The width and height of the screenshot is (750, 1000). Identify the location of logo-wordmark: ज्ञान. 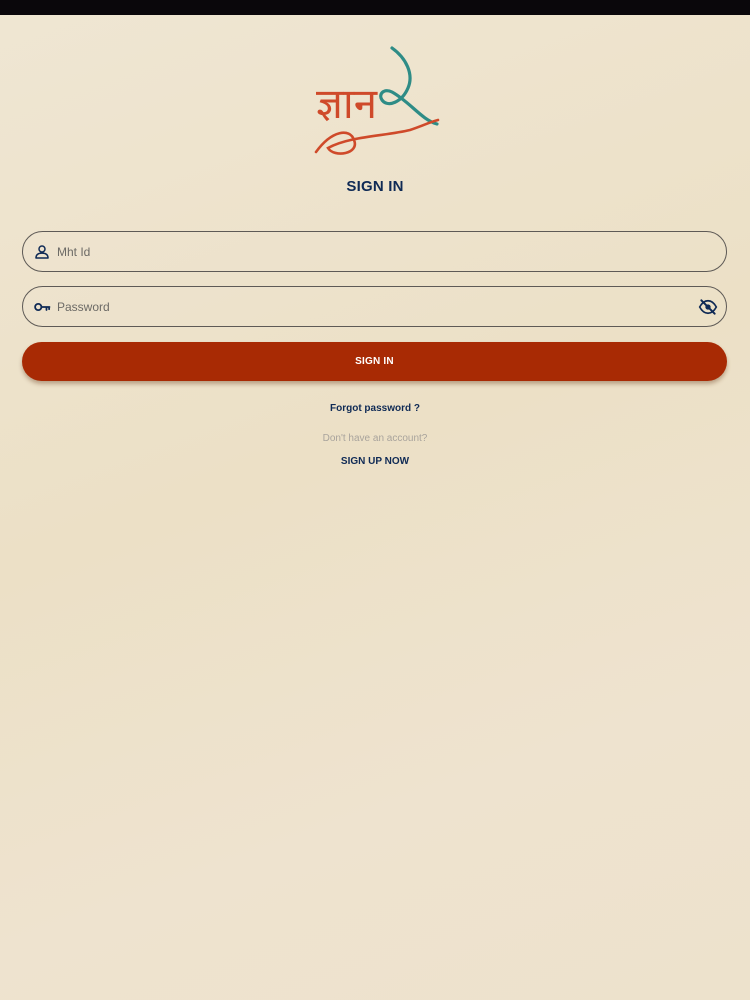
(347, 103).